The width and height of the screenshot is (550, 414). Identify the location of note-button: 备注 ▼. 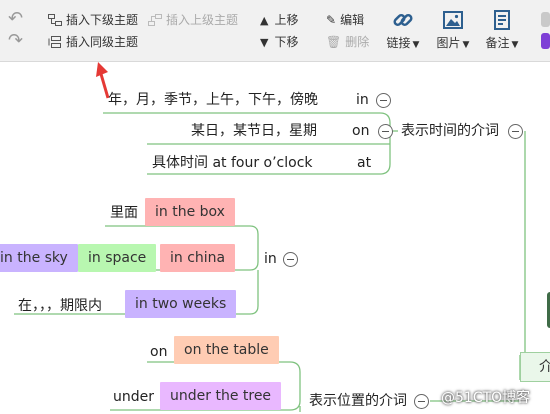
(502, 29).